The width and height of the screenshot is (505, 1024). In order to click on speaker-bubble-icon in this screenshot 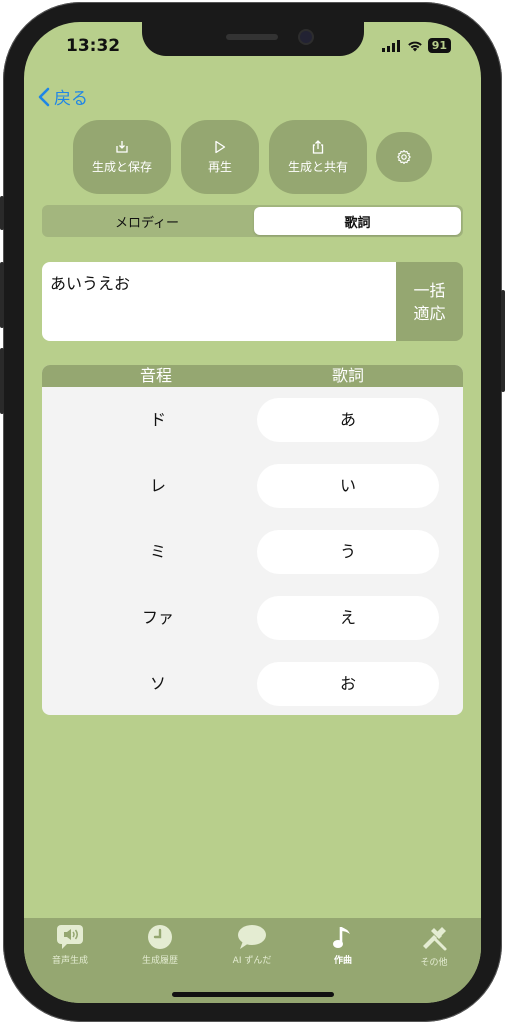, I will do `click(70, 937)`.